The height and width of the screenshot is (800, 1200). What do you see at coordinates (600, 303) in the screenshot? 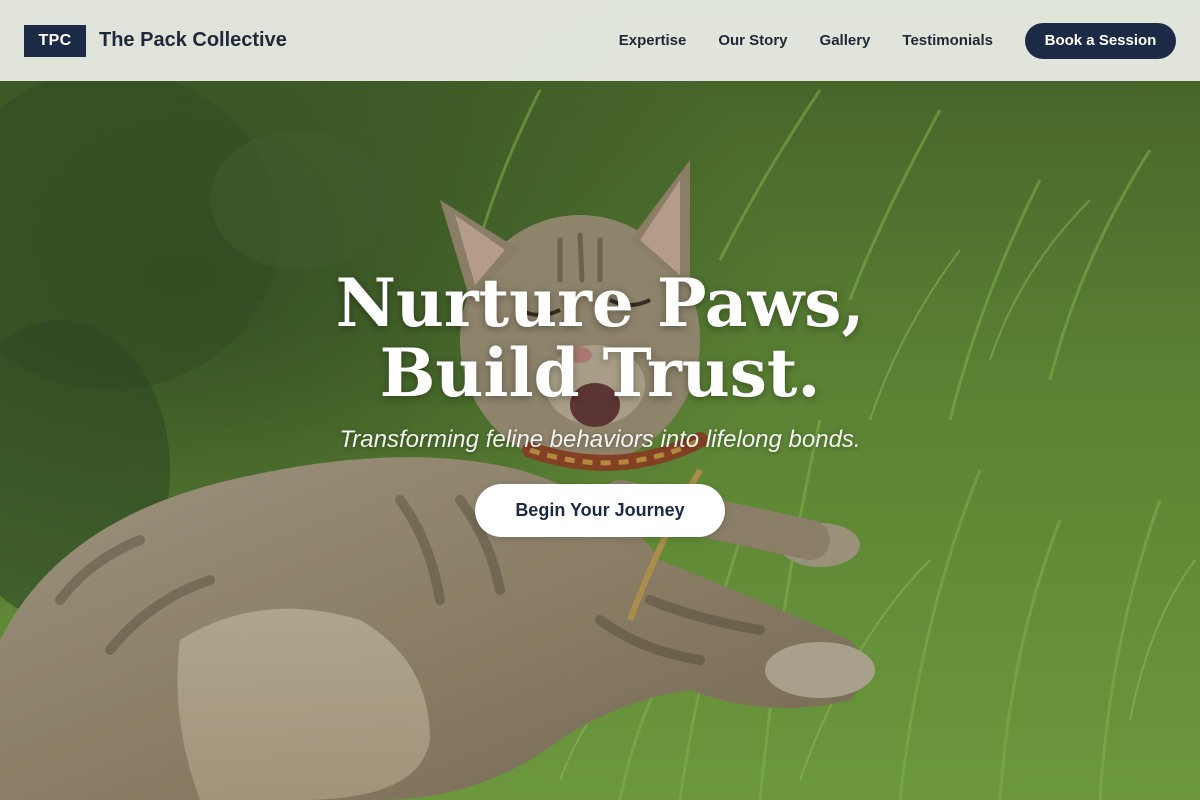
I see `hero-title-line-1: Nurture Paws,` at bounding box center [600, 303].